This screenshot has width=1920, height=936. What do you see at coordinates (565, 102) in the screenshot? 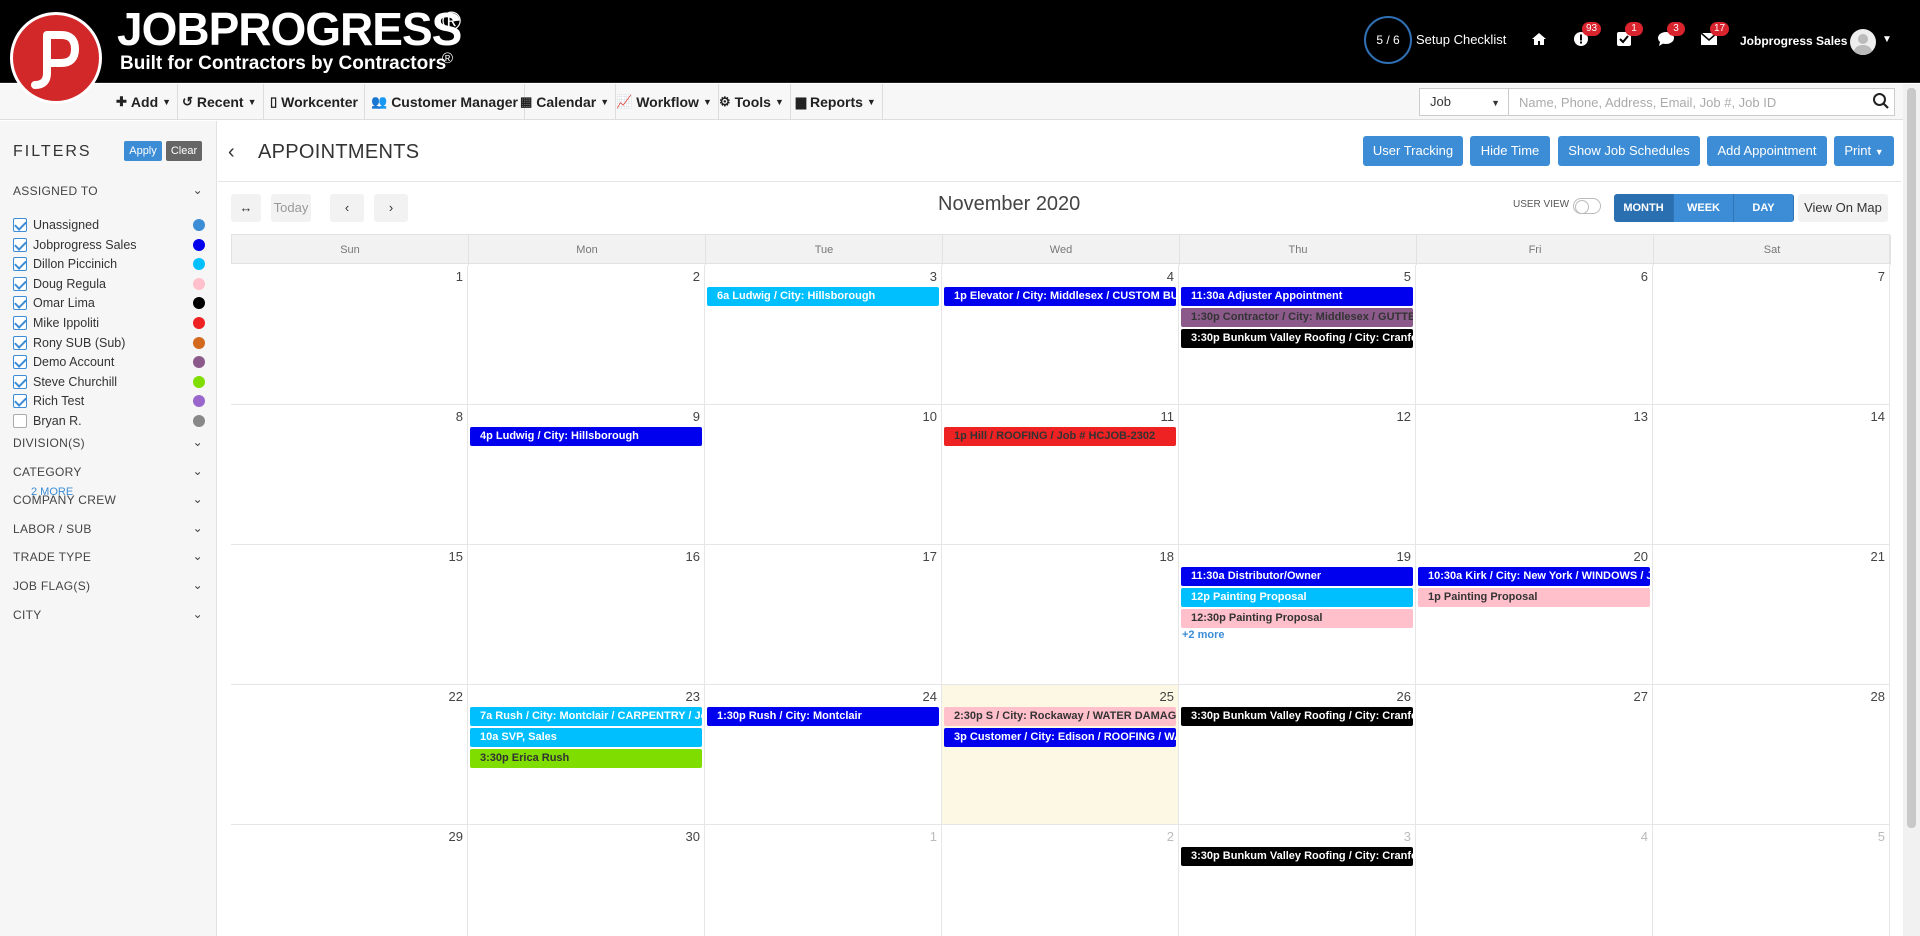
I see `nav-calendar: ▦ Calendar ▼` at bounding box center [565, 102].